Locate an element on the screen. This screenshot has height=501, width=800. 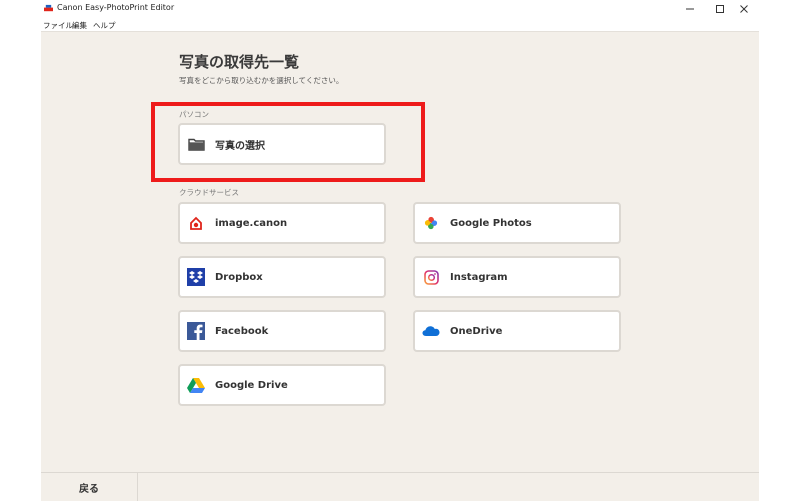
maximize-icon is located at coordinates (720, 9).